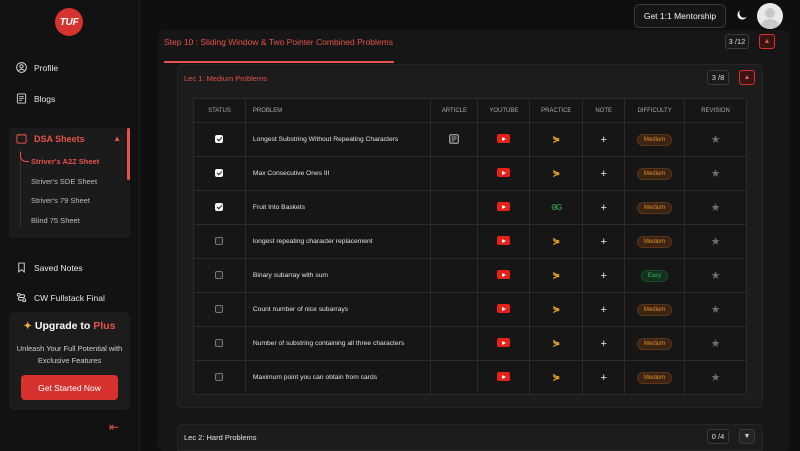 Image resolution: width=800 pixels, height=451 pixels. I want to click on article-icon, so click(454, 139).